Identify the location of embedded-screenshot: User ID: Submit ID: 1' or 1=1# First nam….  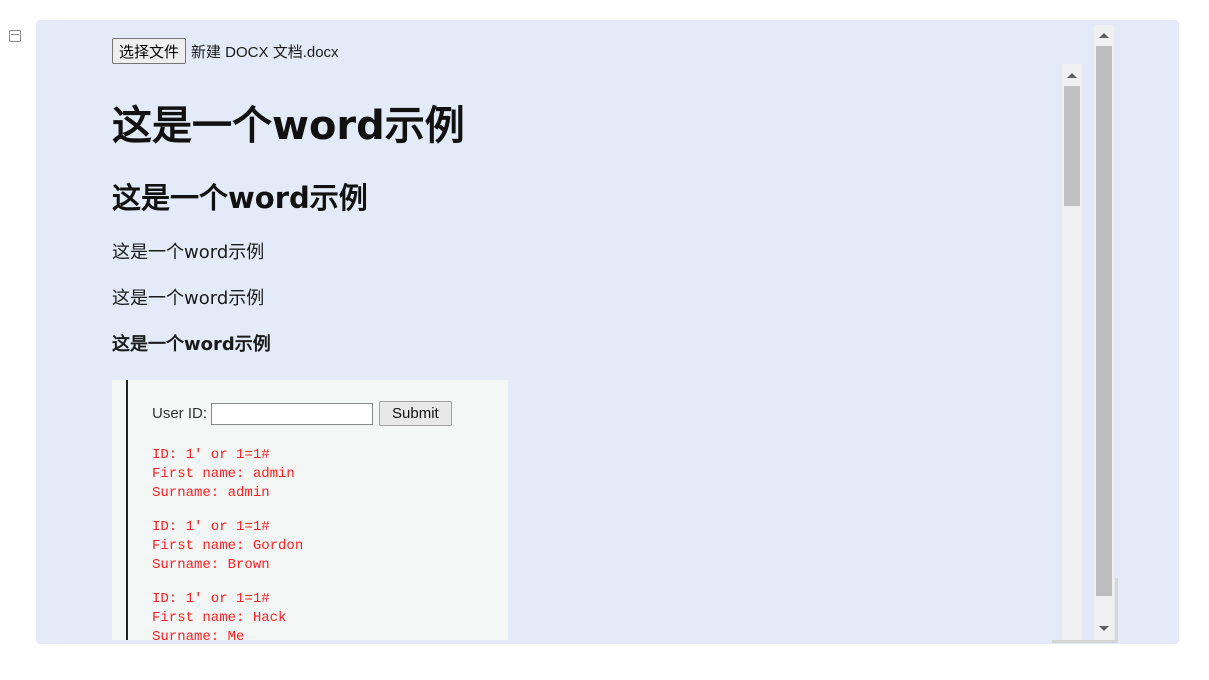
(310, 510).